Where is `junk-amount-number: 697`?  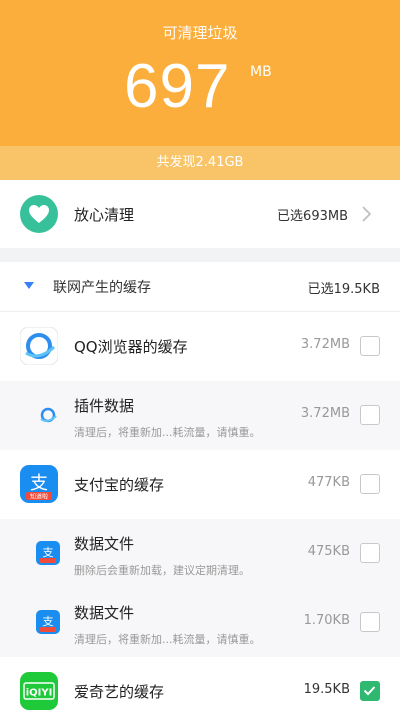
junk-amount-number: 697 is located at coordinates (177, 86).